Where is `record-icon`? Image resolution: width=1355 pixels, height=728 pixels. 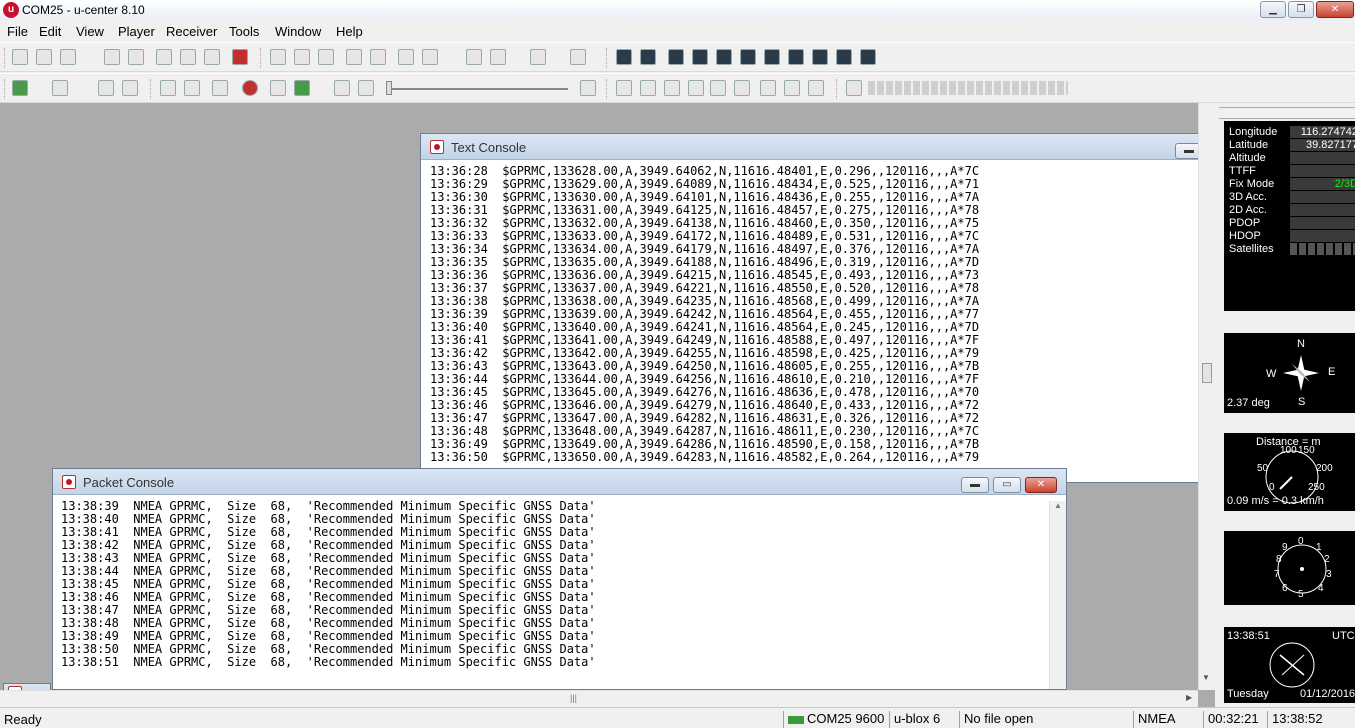
record-icon is located at coordinates (250, 88).